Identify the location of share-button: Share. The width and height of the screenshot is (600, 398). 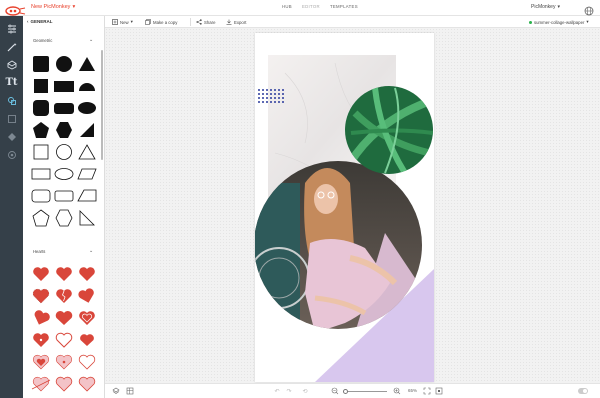
(205, 22).